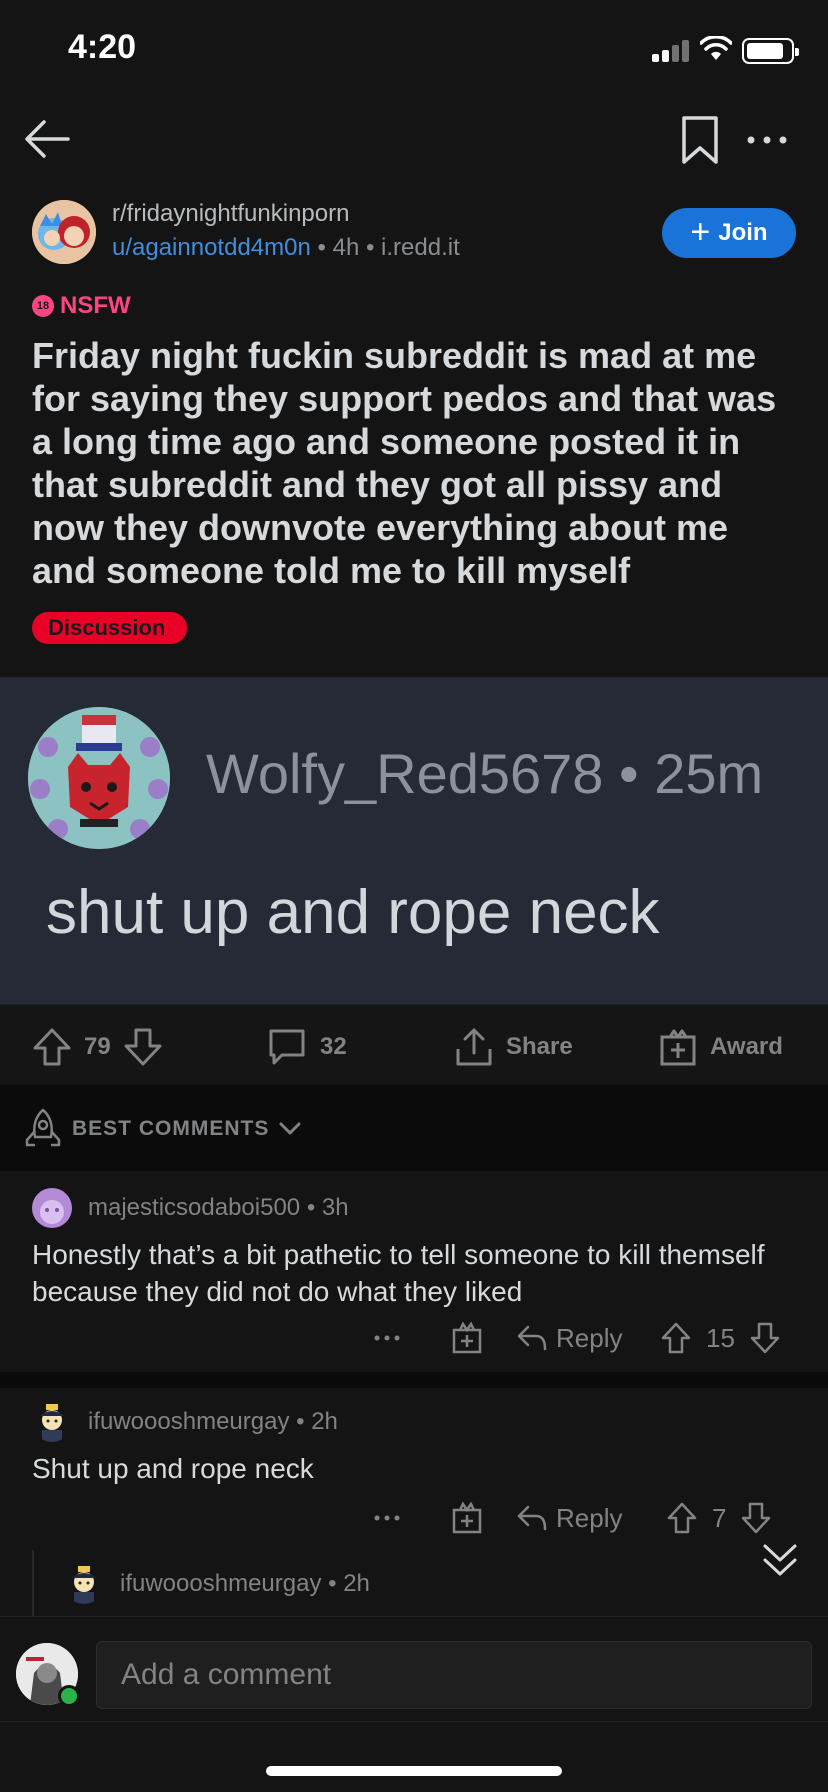 The height and width of the screenshot is (1792, 828). I want to click on nsfw-tag: 18 NSFW, so click(81, 306).